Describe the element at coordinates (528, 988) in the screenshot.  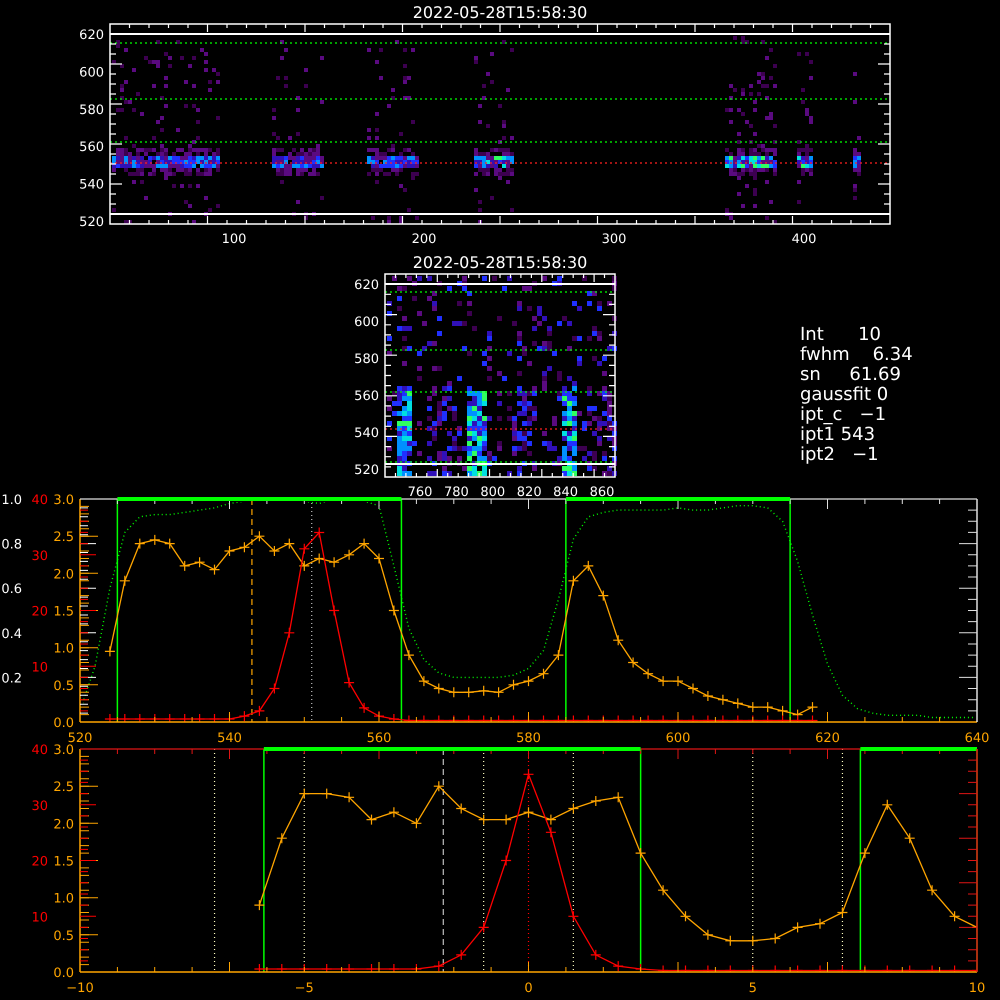
I see `axis-label: 0` at that location.